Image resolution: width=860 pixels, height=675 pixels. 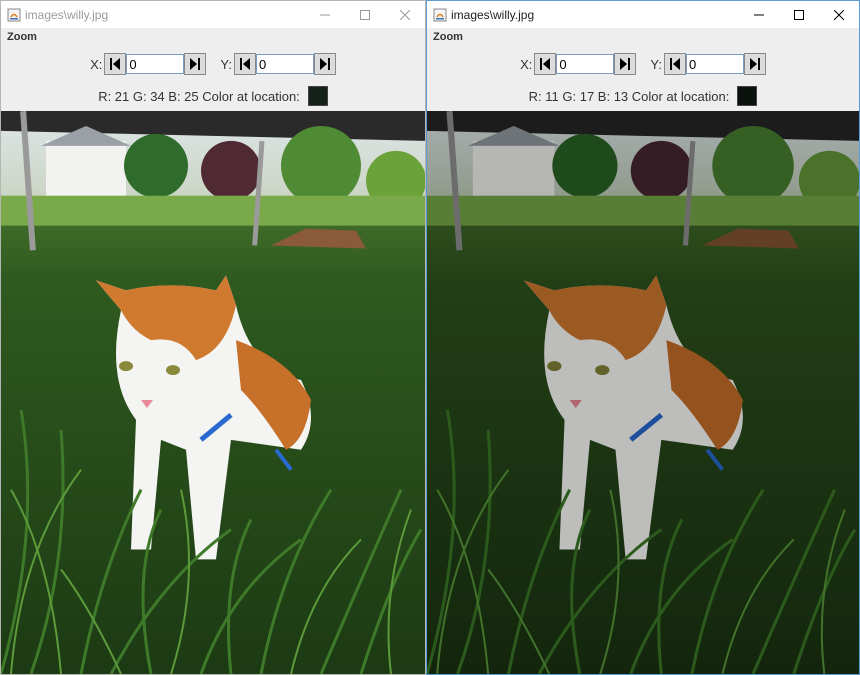 I want to click on color-info: R: 11 G: 17 B: 13 Color at location:, so click(x=643, y=96).